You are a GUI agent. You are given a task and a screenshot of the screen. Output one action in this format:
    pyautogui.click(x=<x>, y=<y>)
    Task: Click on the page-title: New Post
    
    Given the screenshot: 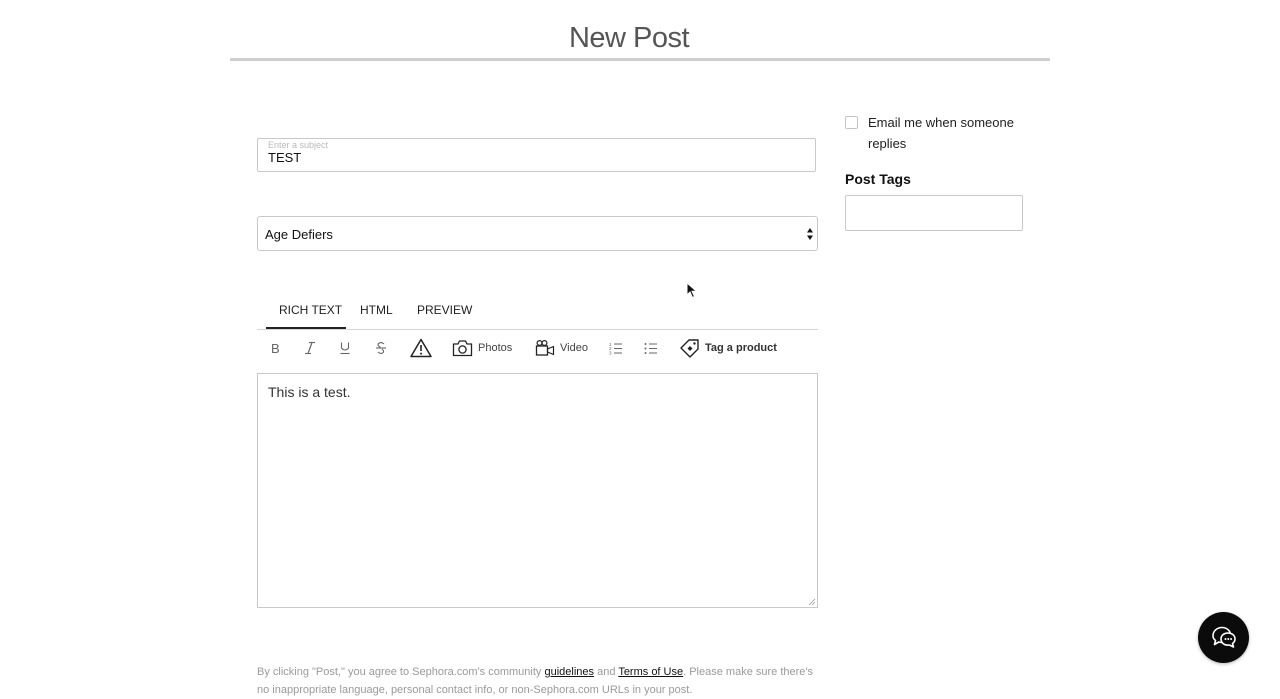 What is the action you would take?
    pyautogui.click(x=629, y=38)
    